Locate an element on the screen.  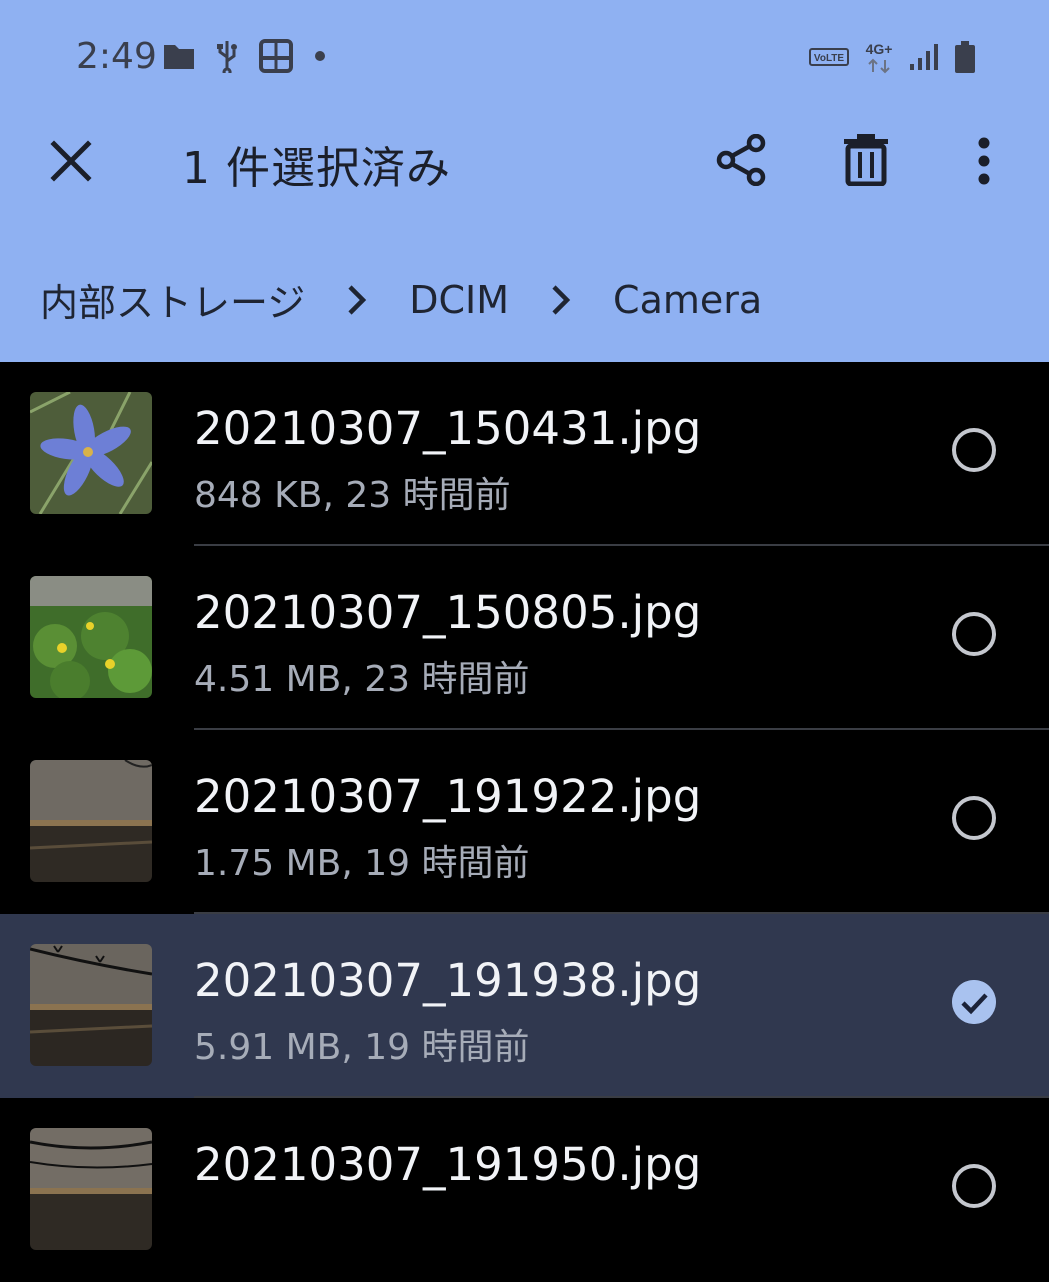
more-vert-icon is located at coordinates (984, 161).